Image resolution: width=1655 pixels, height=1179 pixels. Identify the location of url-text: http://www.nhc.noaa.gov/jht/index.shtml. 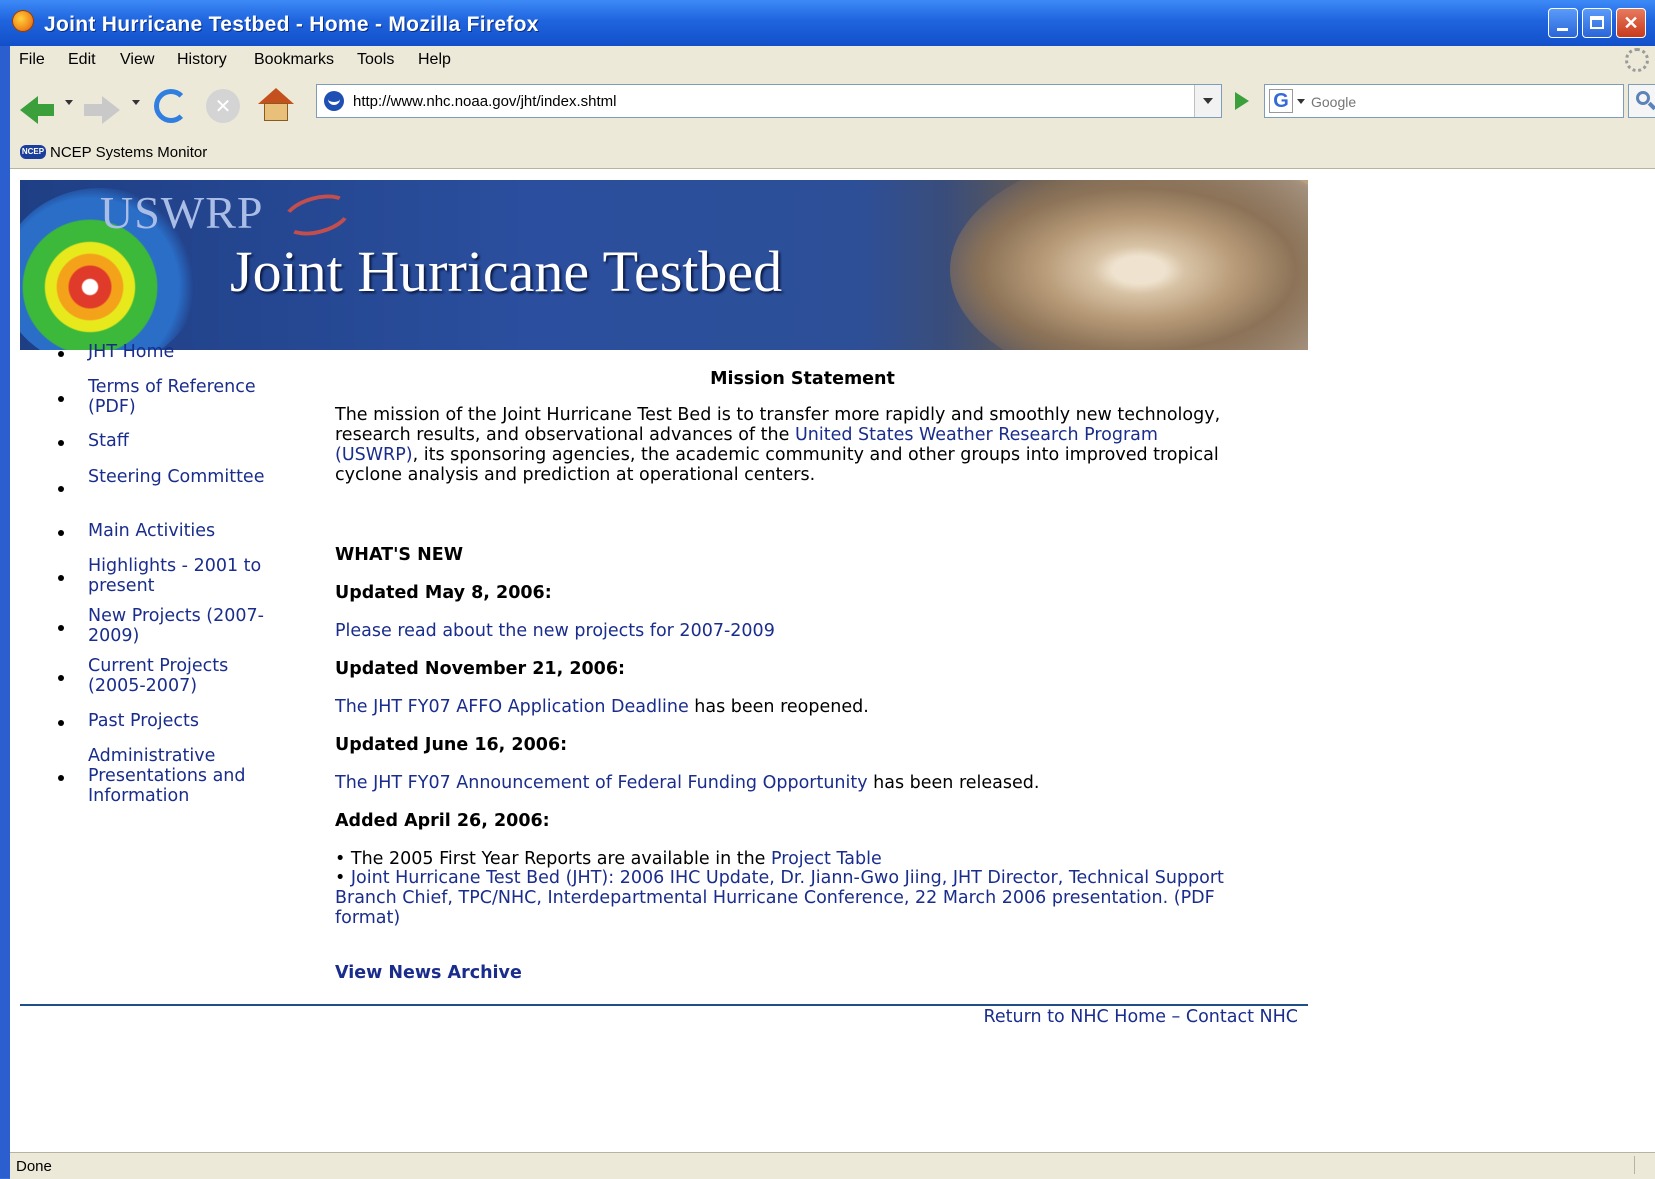
(484, 101).